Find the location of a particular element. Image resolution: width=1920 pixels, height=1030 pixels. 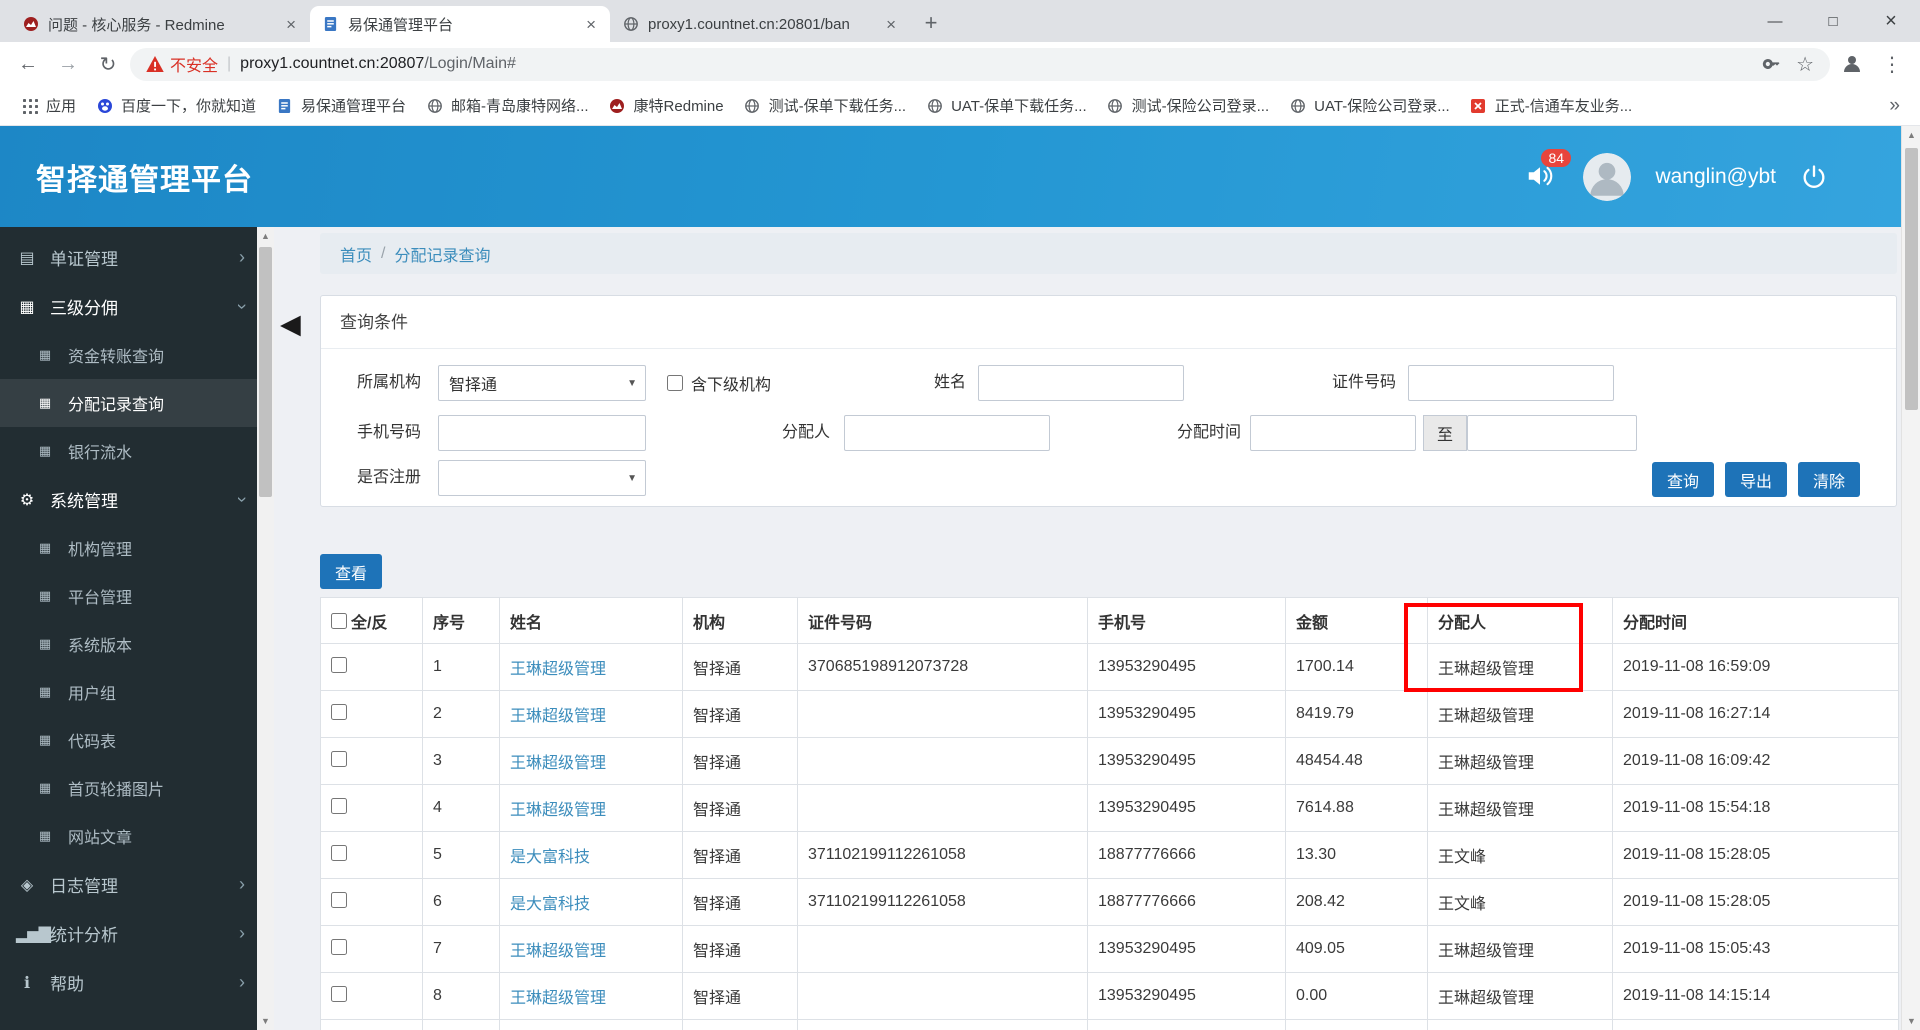

breadcrumb-home-link: 首页 is located at coordinates (356, 254).